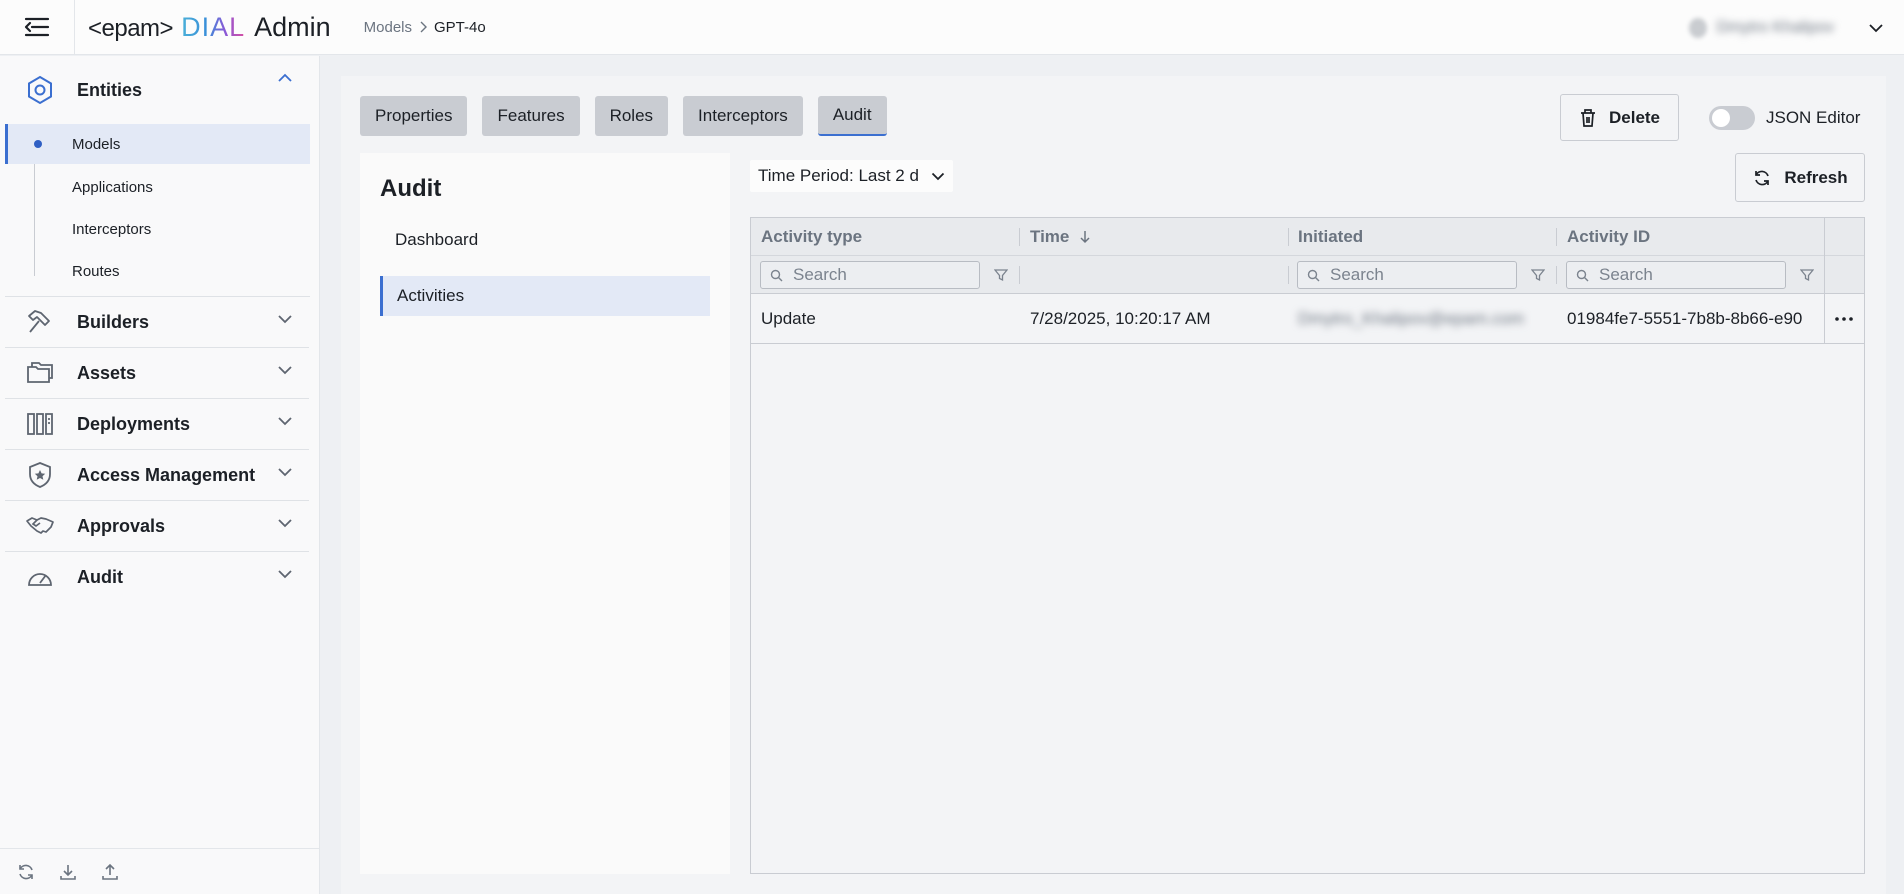 This screenshot has height=894, width=1904. I want to click on menu-collapse-icon, so click(37, 27).